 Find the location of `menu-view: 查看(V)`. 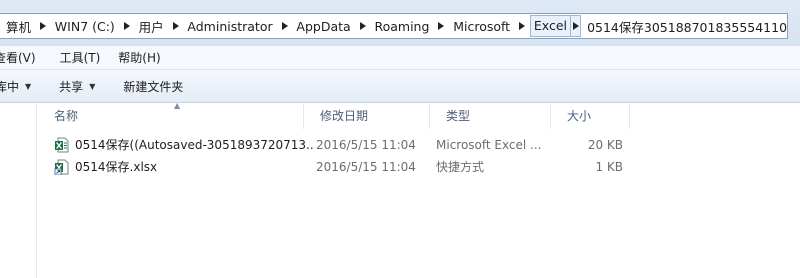

menu-view: 查看(V) is located at coordinates (22, 57).